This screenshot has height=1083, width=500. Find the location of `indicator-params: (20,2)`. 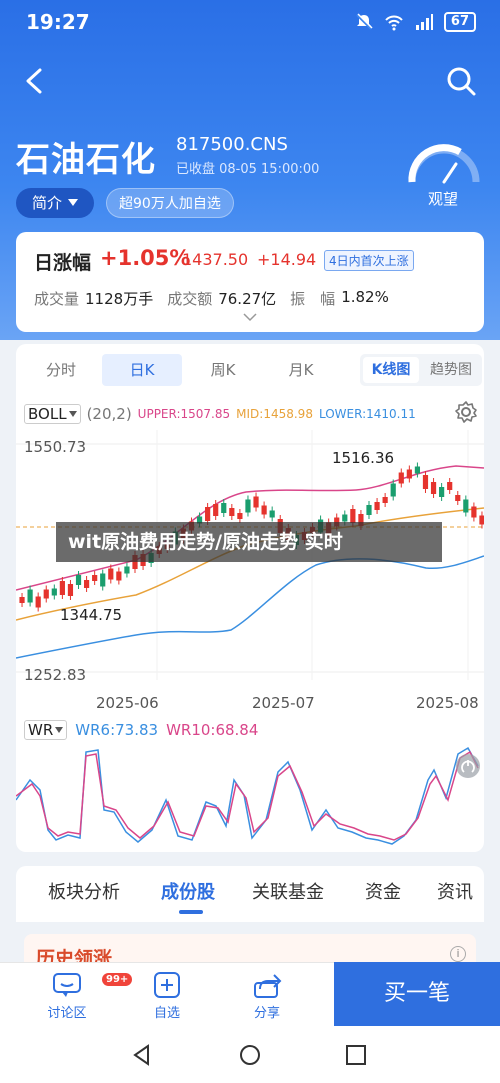

indicator-params: (20,2) is located at coordinates (109, 414).